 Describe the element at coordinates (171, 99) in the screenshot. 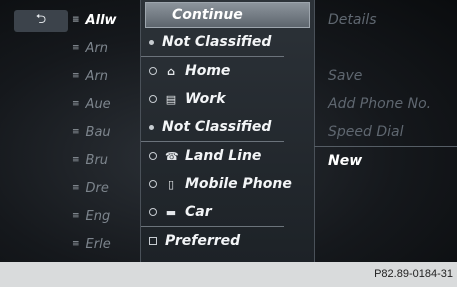

I see `building-icon: ▤` at that location.